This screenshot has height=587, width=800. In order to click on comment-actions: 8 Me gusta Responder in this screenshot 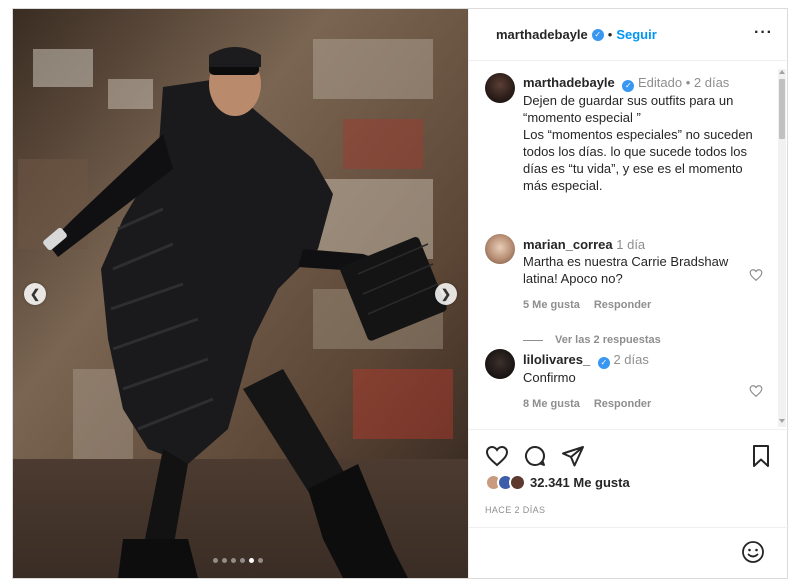, I will do `click(638, 404)`.